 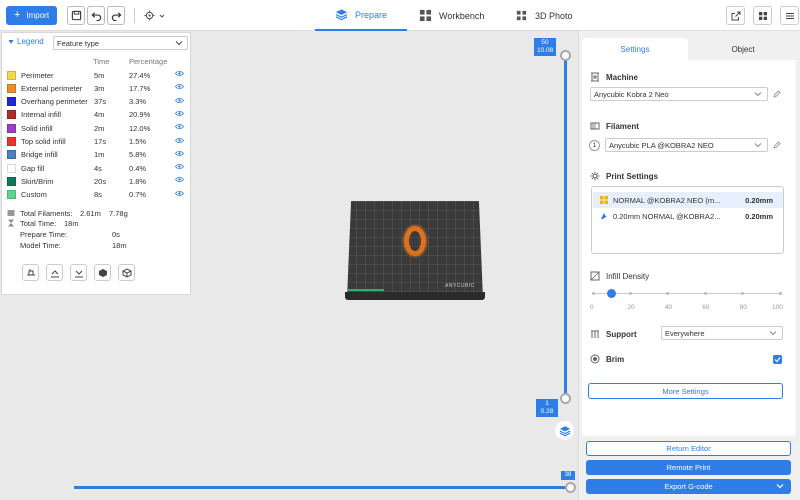 I want to click on layer-slider-bottom-handle, so click(x=565, y=398).